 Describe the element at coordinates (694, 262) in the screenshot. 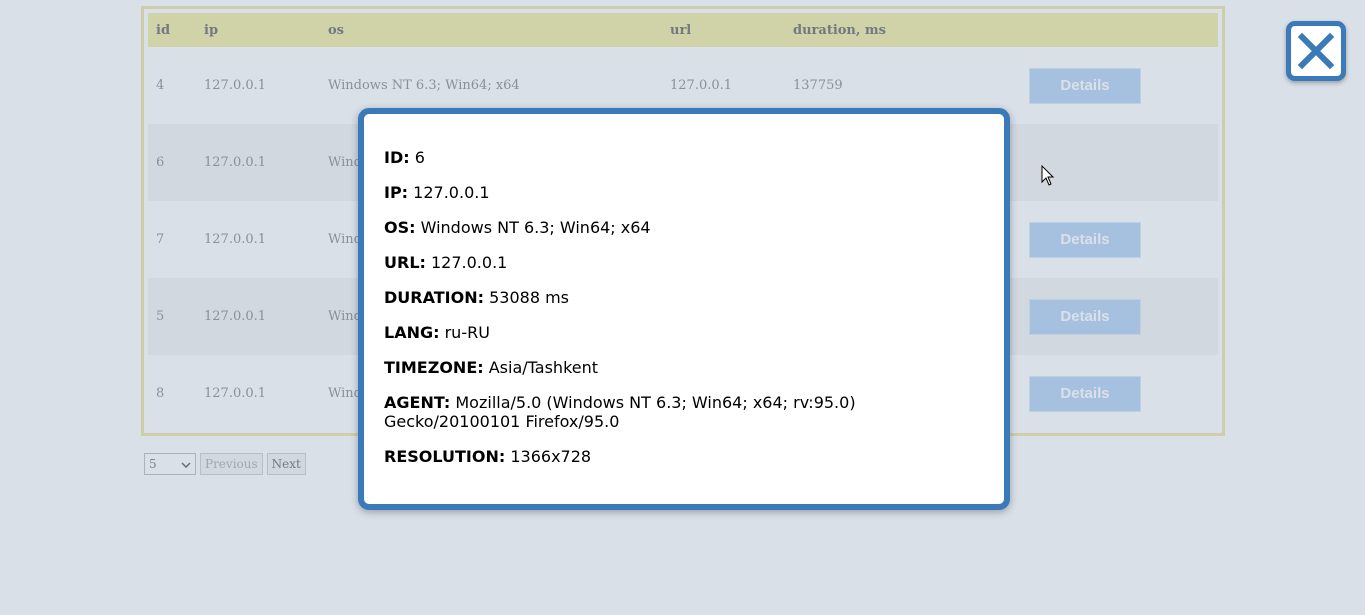

I see `detail-url: URL: 127.0.0.1` at that location.